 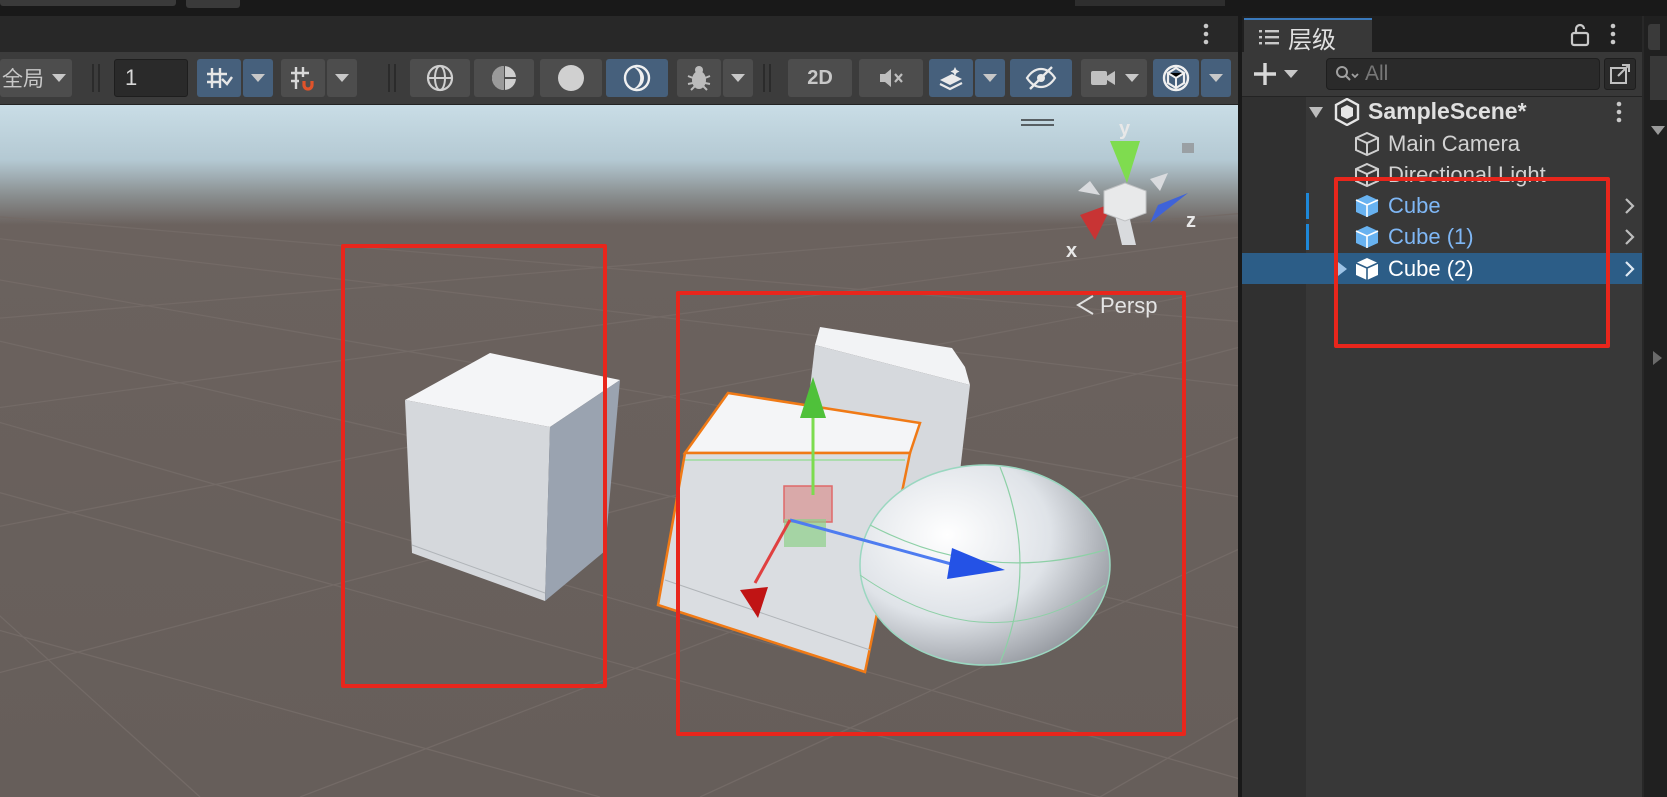 I want to click on viewport-drag-handle, so click(x=1037, y=122).